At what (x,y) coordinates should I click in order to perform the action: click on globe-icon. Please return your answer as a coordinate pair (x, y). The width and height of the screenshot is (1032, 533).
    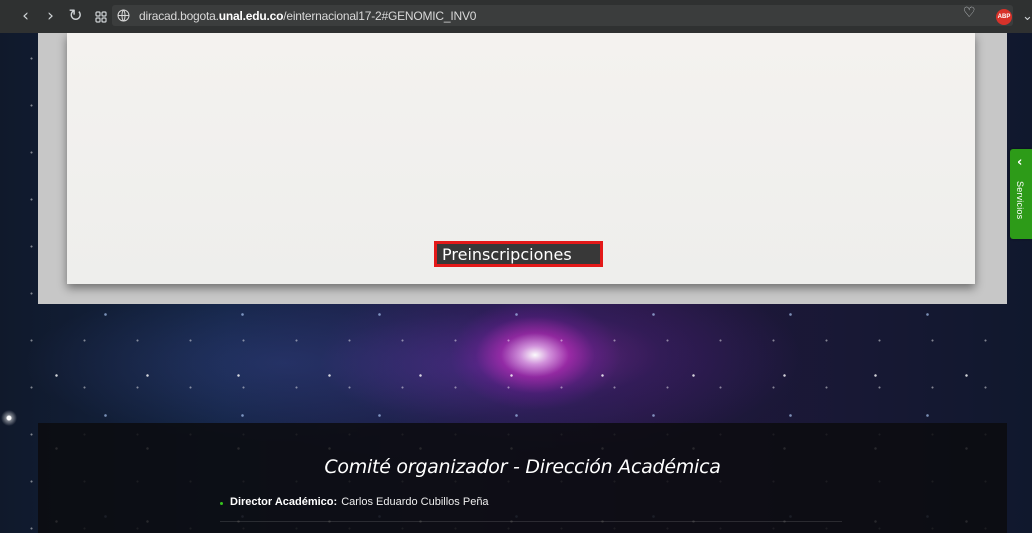
    Looking at the image, I should click on (123, 15).